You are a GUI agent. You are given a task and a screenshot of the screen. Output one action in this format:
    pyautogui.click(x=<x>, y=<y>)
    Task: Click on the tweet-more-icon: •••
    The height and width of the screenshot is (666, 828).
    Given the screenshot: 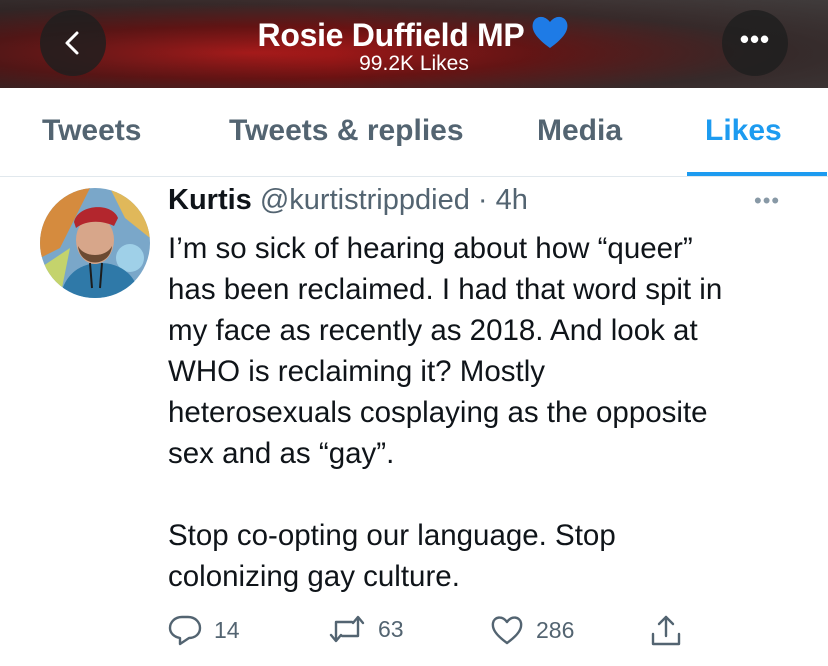 What is the action you would take?
    pyautogui.click(x=767, y=201)
    